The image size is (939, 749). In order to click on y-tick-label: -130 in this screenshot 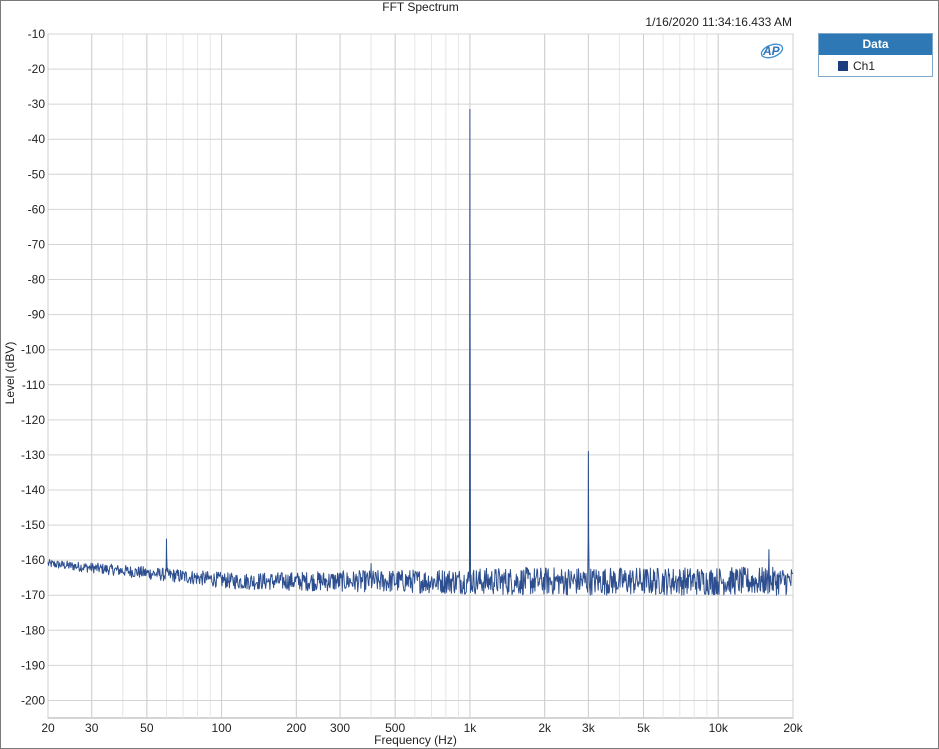, I will do `click(33, 455)`.